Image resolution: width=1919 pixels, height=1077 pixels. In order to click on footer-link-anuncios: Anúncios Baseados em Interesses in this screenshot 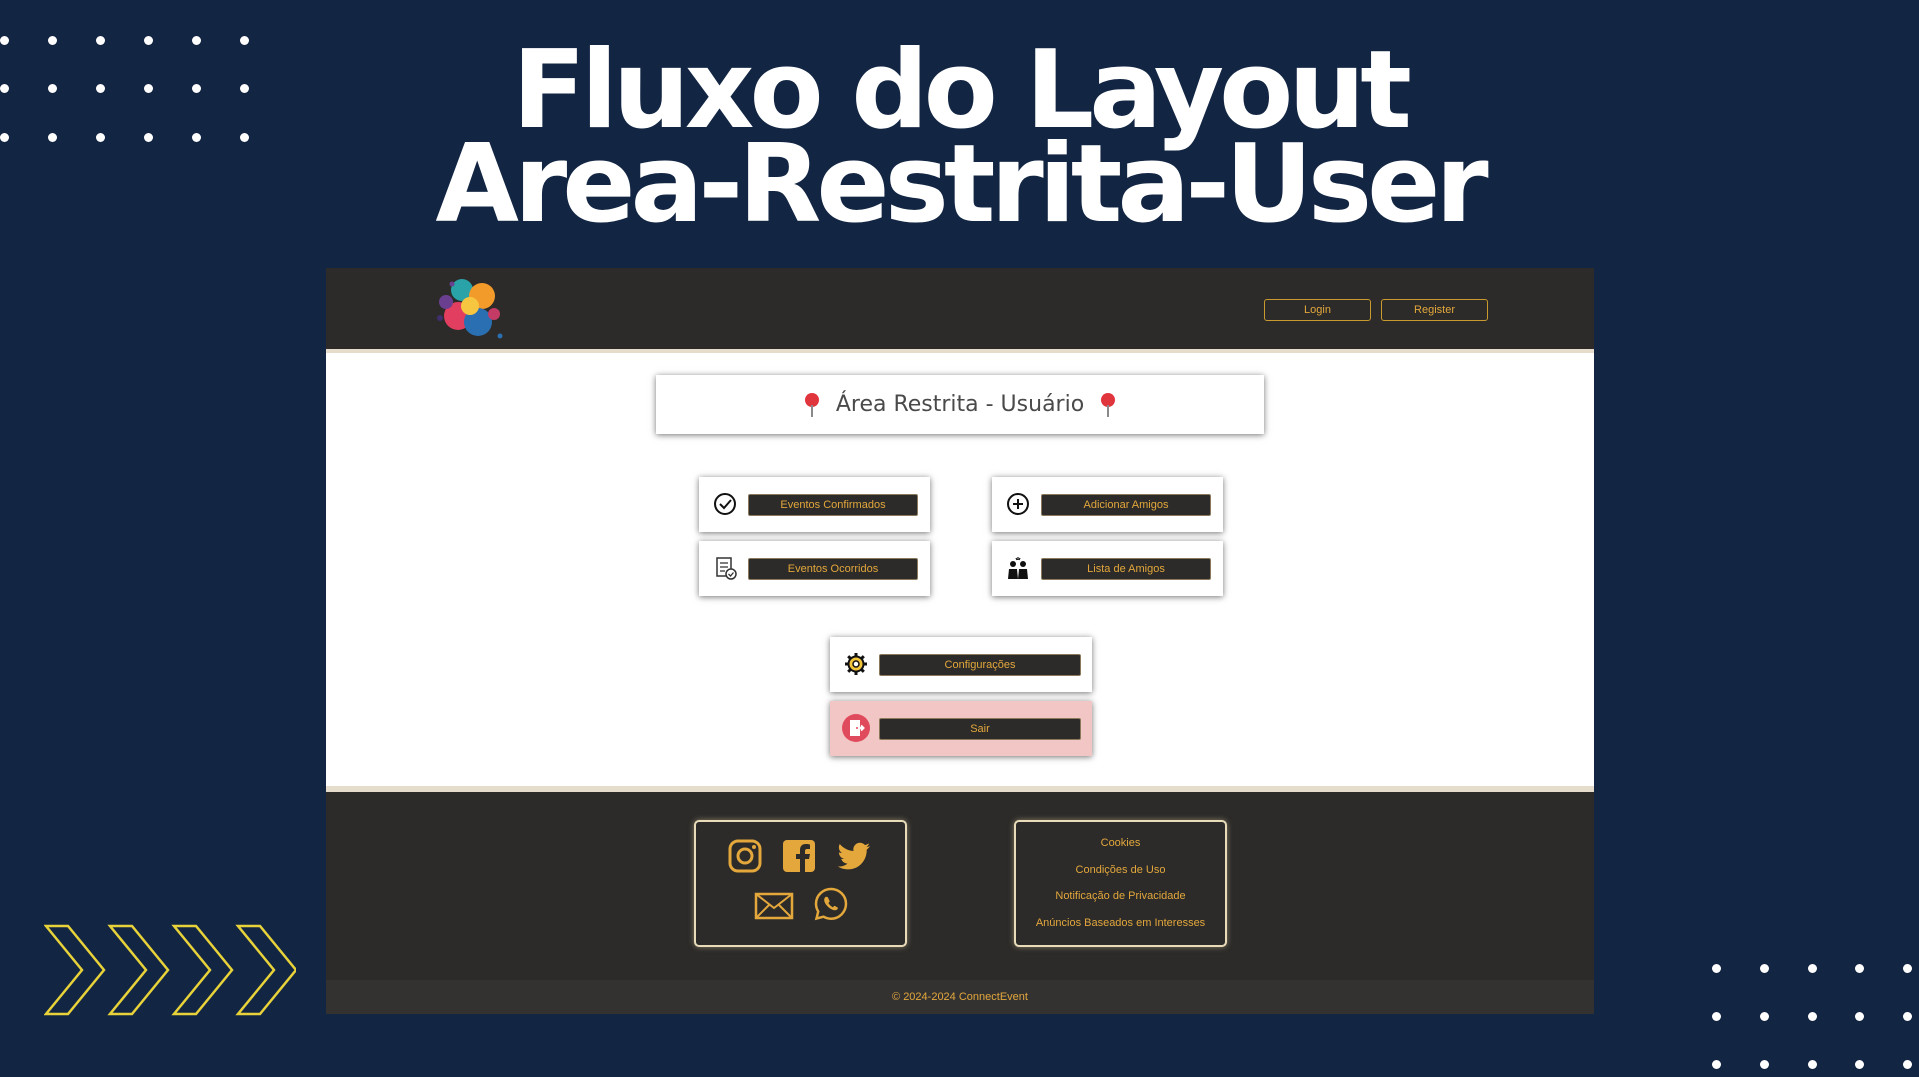, I will do `click(1120, 923)`.